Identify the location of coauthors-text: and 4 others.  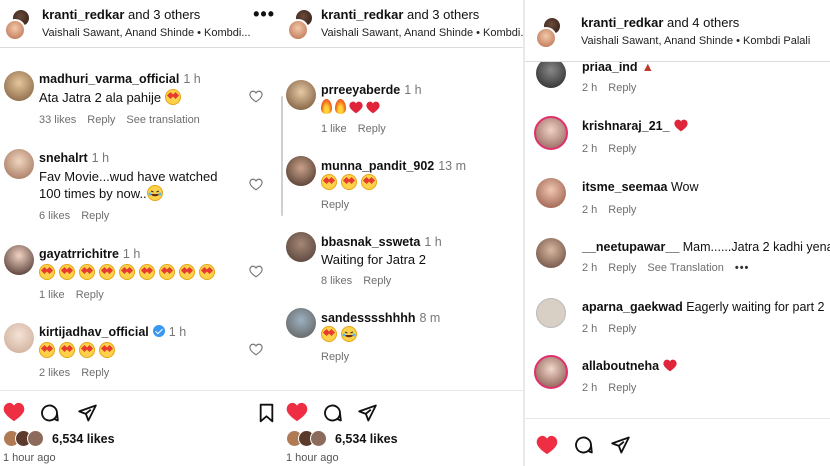
(701, 22).